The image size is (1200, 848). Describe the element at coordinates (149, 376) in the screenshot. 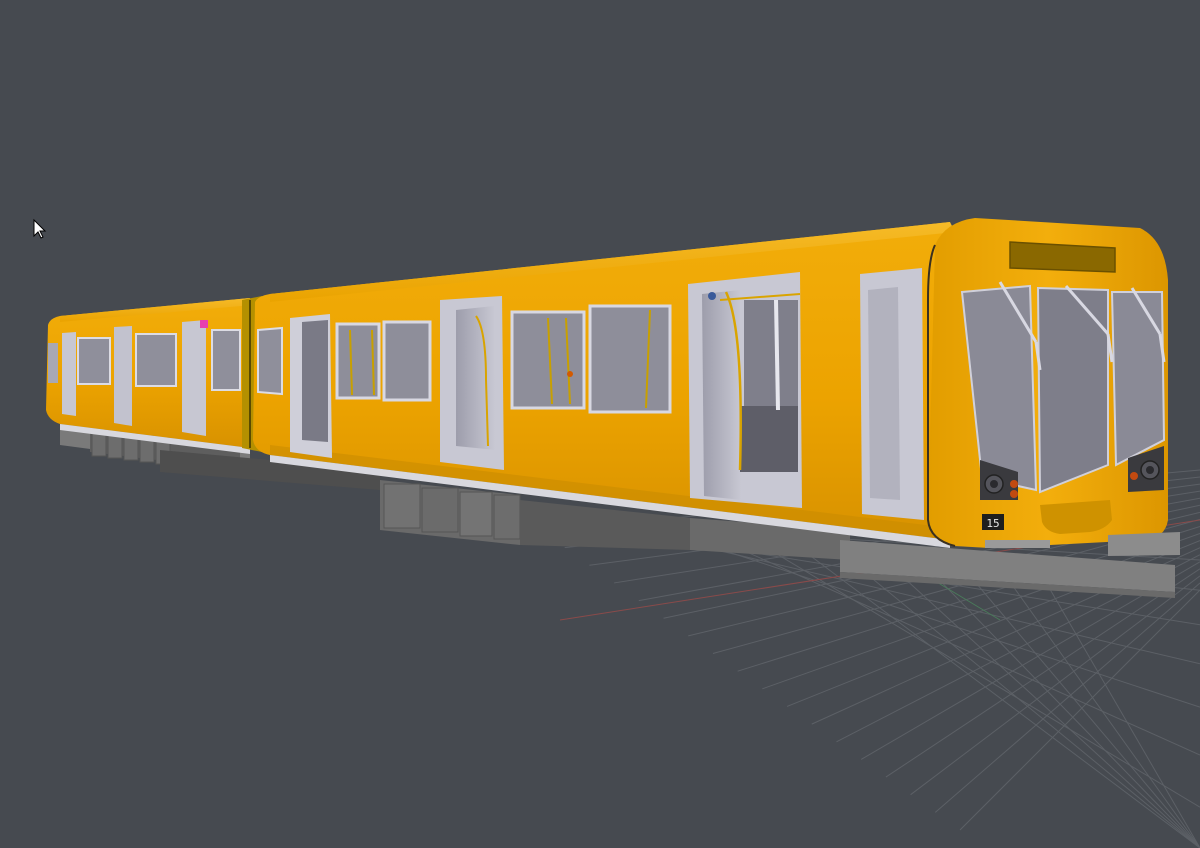

I see `rear-car` at that location.